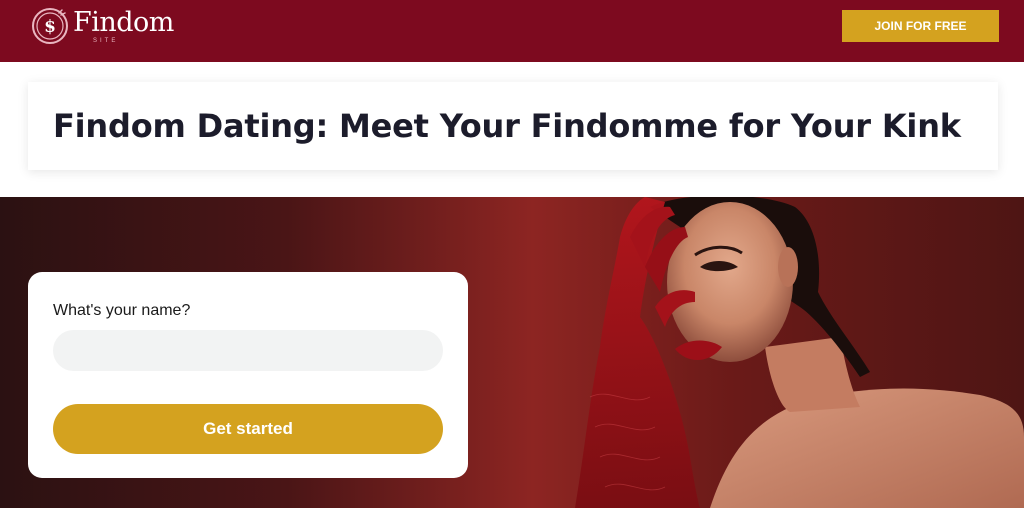 The image size is (1024, 508). I want to click on site-logo: $ Findom SITE, so click(102, 26).